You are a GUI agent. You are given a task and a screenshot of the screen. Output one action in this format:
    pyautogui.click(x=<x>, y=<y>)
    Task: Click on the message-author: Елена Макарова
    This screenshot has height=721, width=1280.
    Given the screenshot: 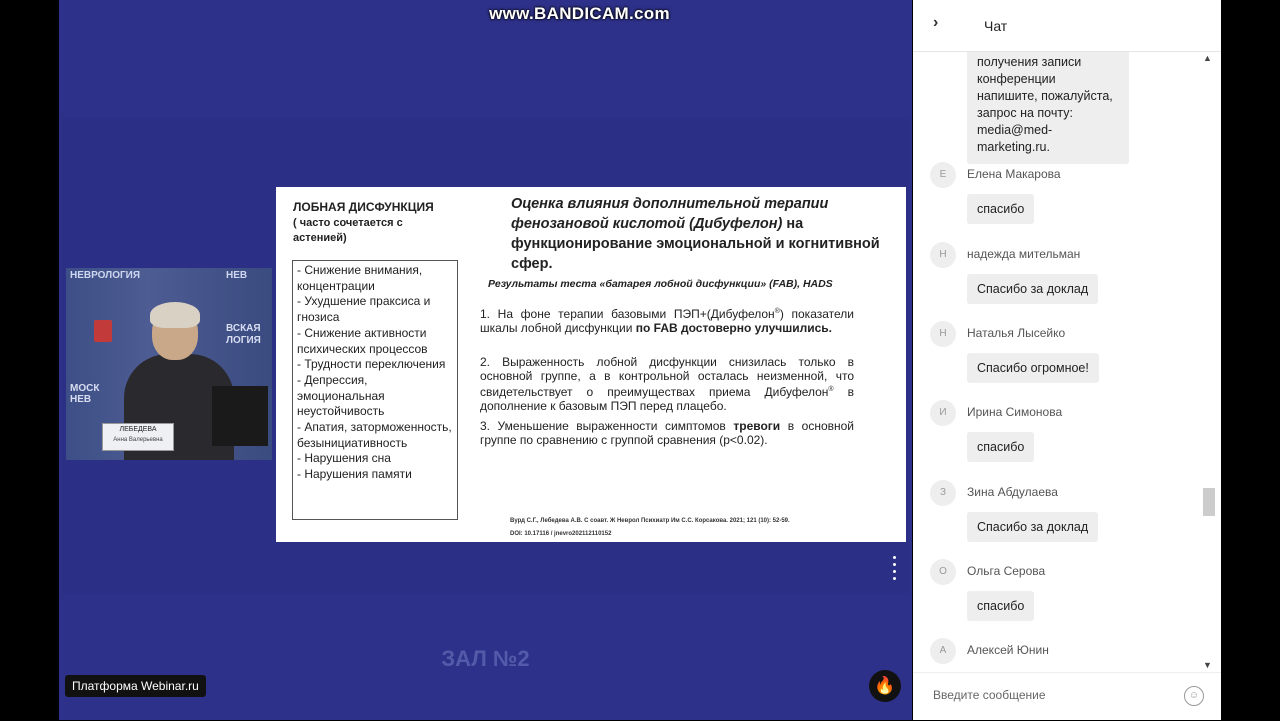 What is the action you would take?
    pyautogui.click(x=1014, y=174)
    